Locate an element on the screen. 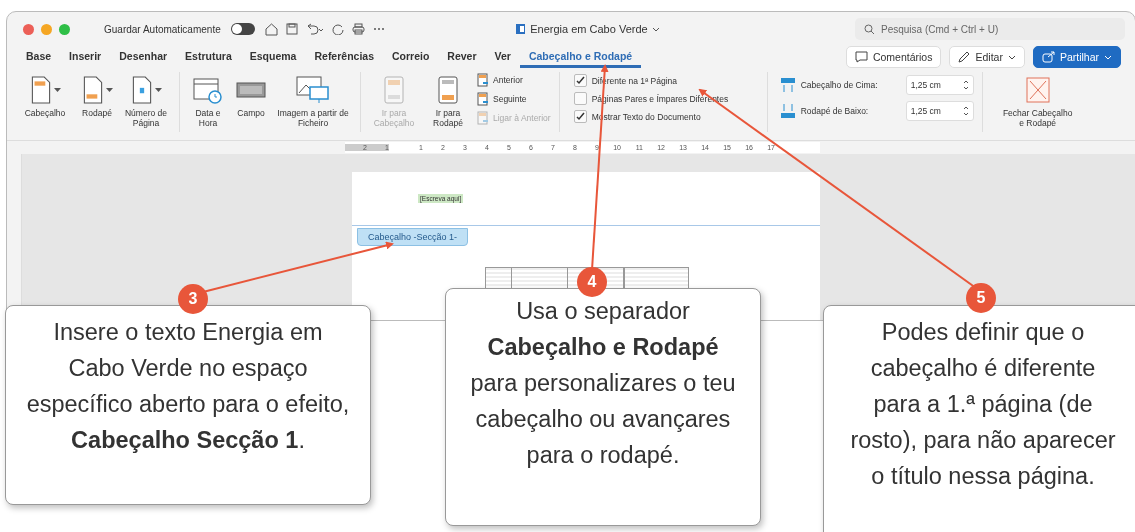  close-header-button: Fechar Cabeçalho e Rodapé is located at coordinates (1037, 101).